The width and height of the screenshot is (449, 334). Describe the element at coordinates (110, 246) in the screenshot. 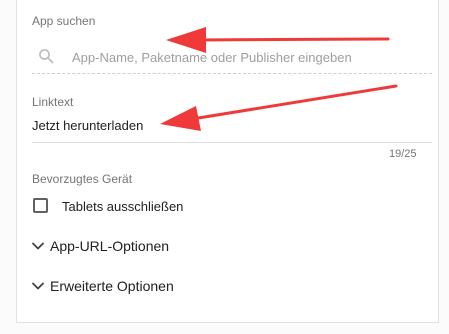

I see `app-url-options-label: App-URL-Optionen` at that location.